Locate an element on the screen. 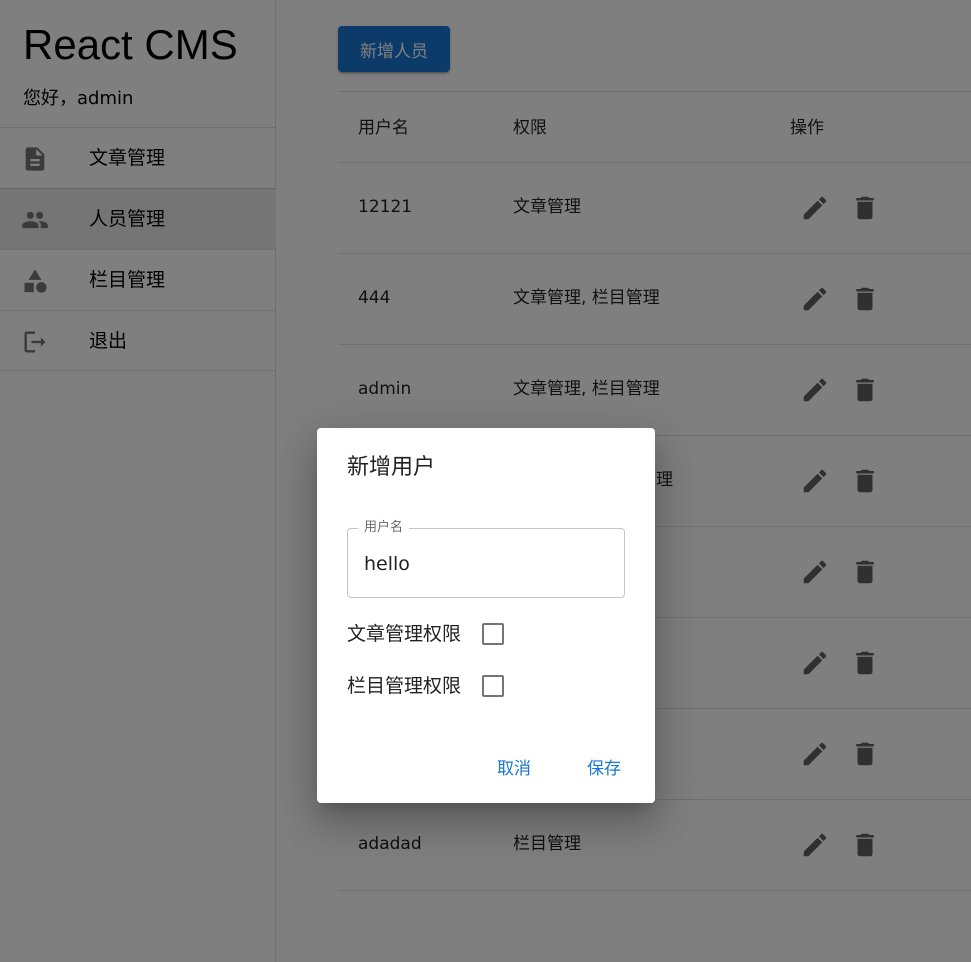  cancel-button: 取消 is located at coordinates (514, 766).